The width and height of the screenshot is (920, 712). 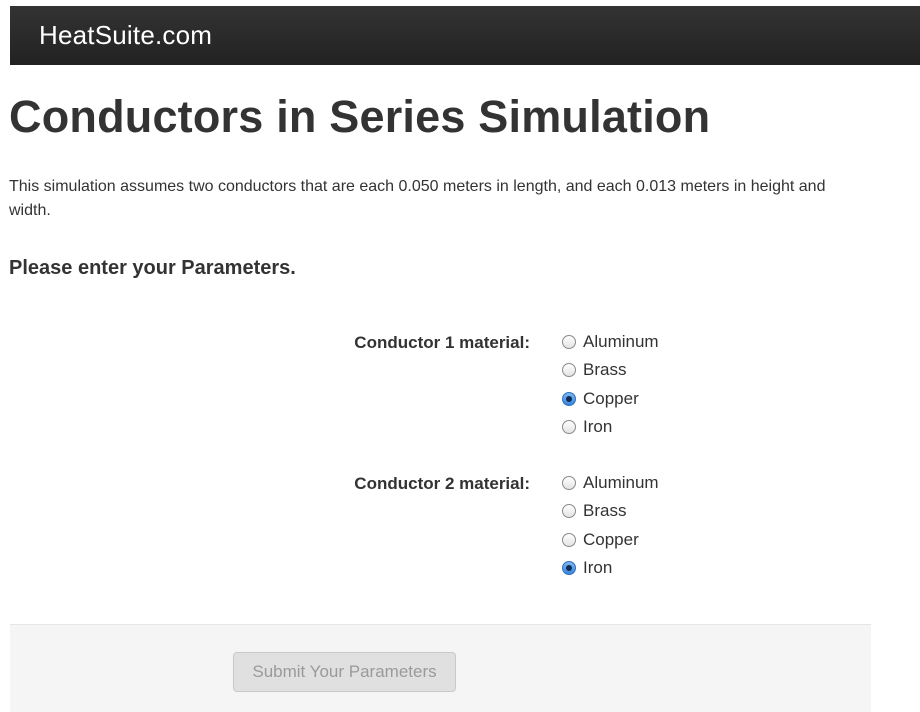 I want to click on conductor-2-option-iron: Iron, so click(x=610, y=568).